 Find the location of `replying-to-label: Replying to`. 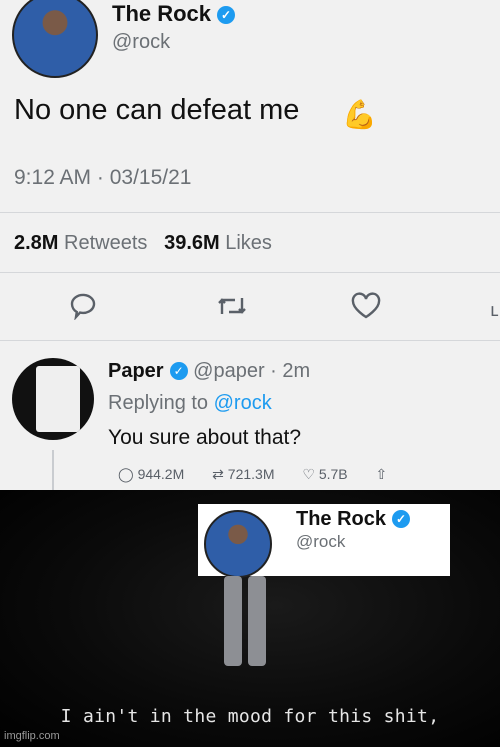

replying-to-label: Replying to is located at coordinates (158, 403).